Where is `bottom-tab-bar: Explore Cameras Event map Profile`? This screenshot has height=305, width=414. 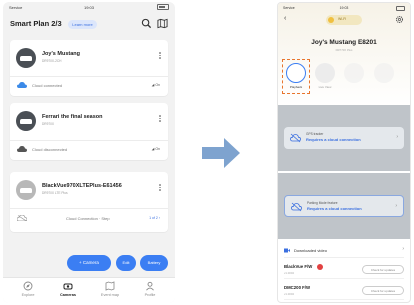 bottom-tab-bar: Explore Cameras Event map Profile is located at coordinates (89, 290).